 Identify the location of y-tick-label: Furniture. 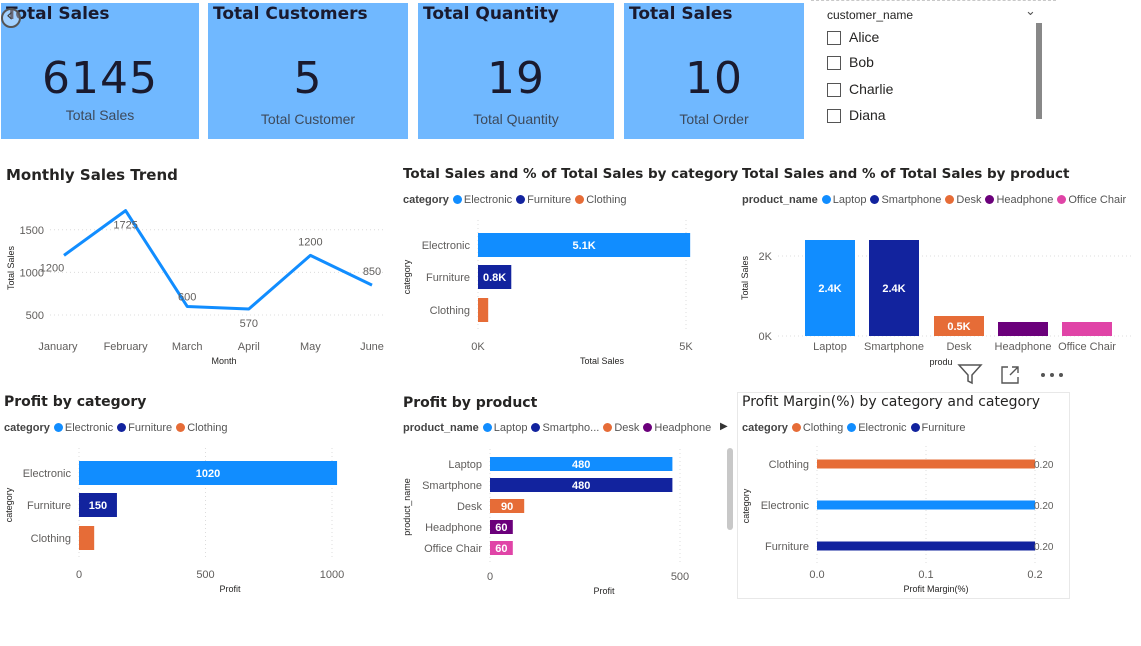
(787, 547).